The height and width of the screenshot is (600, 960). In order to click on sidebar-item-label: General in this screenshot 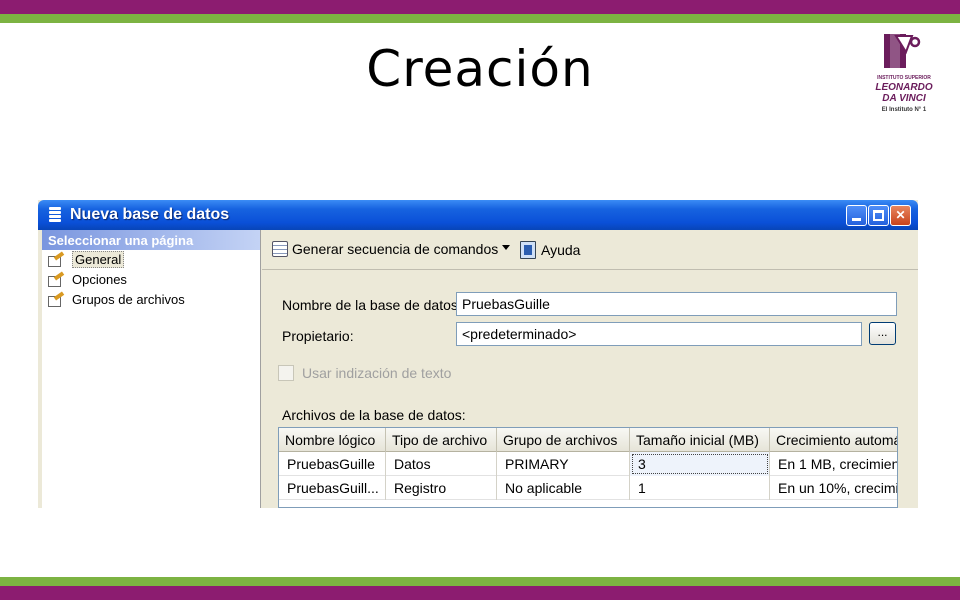, I will do `click(98, 259)`.